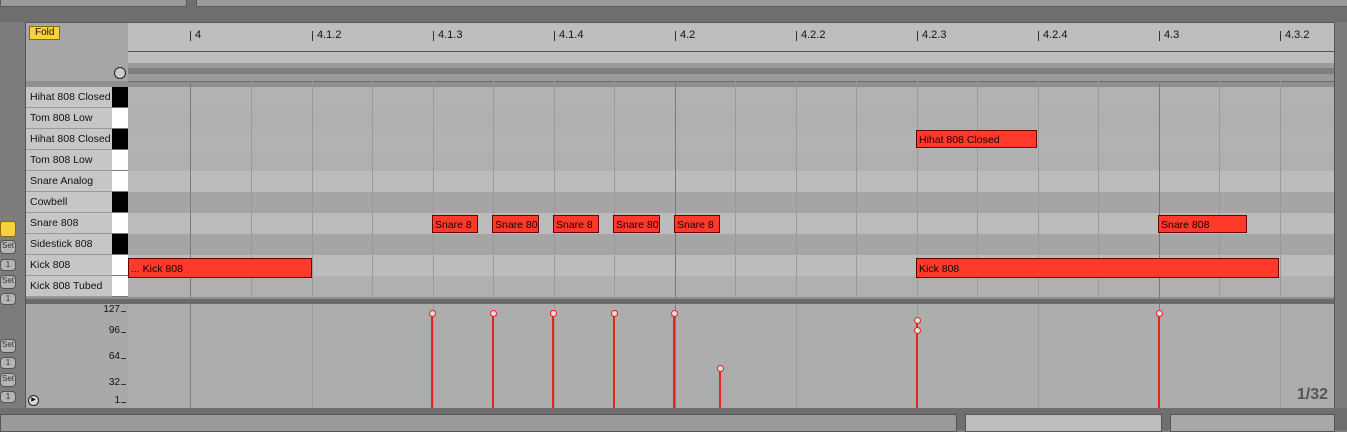  Describe the element at coordinates (1252, 423) in the screenshot. I see `bottom-device` at that location.